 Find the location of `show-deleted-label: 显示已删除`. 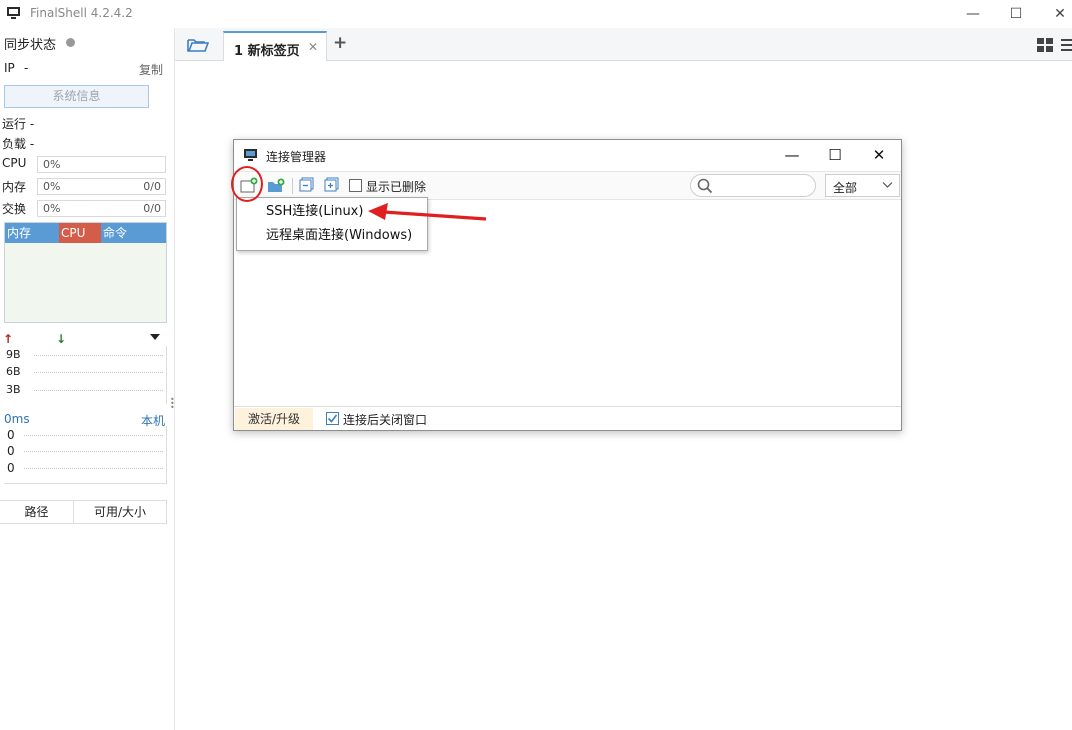

show-deleted-label: 显示已删除 is located at coordinates (396, 187).